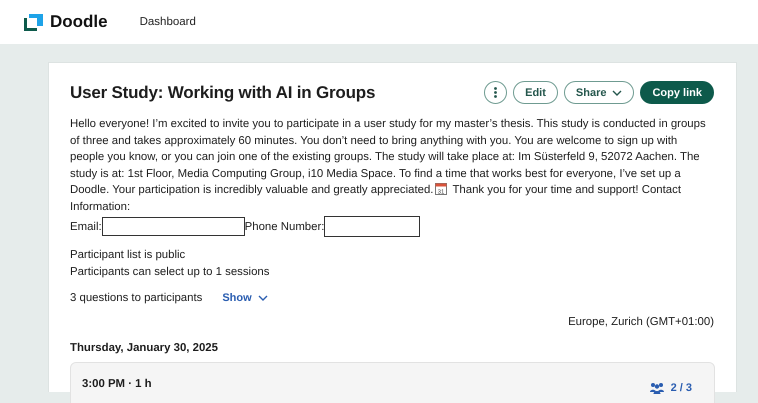  What do you see at coordinates (79, 22) in the screenshot?
I see `logo-text: Doodle` at bounding box center [79, 22].